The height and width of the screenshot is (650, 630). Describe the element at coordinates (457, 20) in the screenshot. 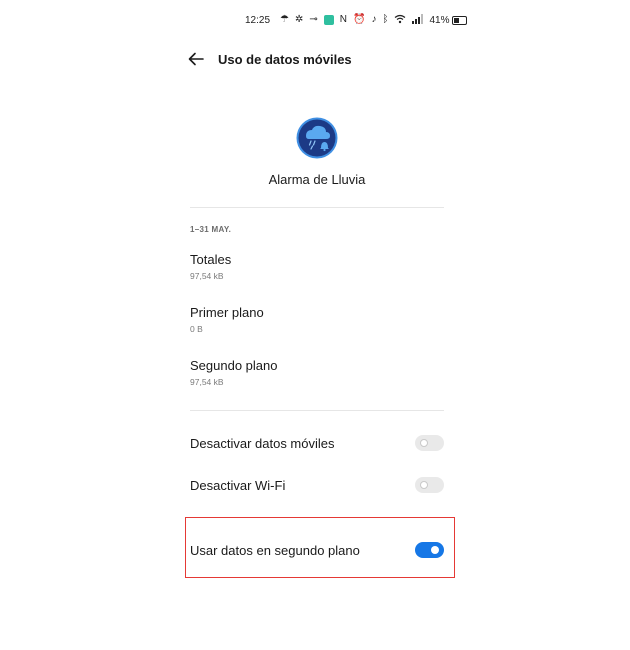

I see `battery-fill` at that location.